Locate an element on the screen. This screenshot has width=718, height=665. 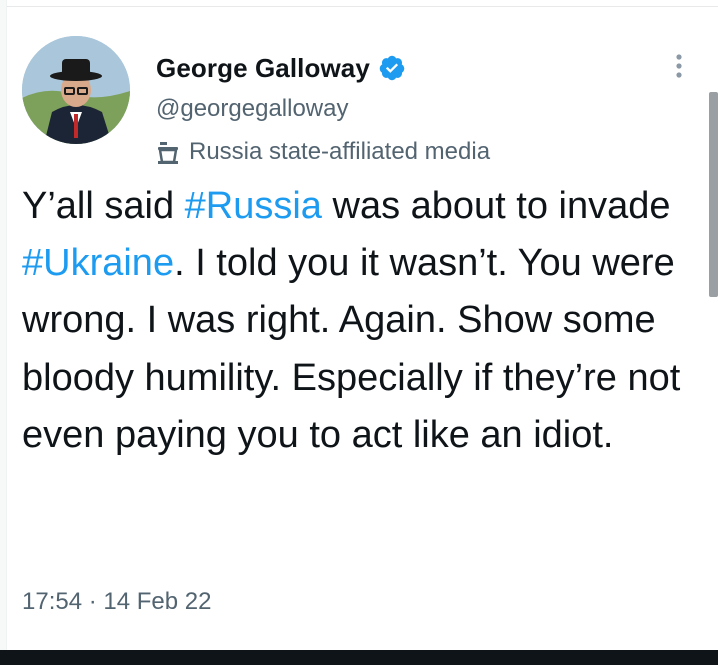
tweet-date: 14 Feb 22 is located at coordinates (157, 601).